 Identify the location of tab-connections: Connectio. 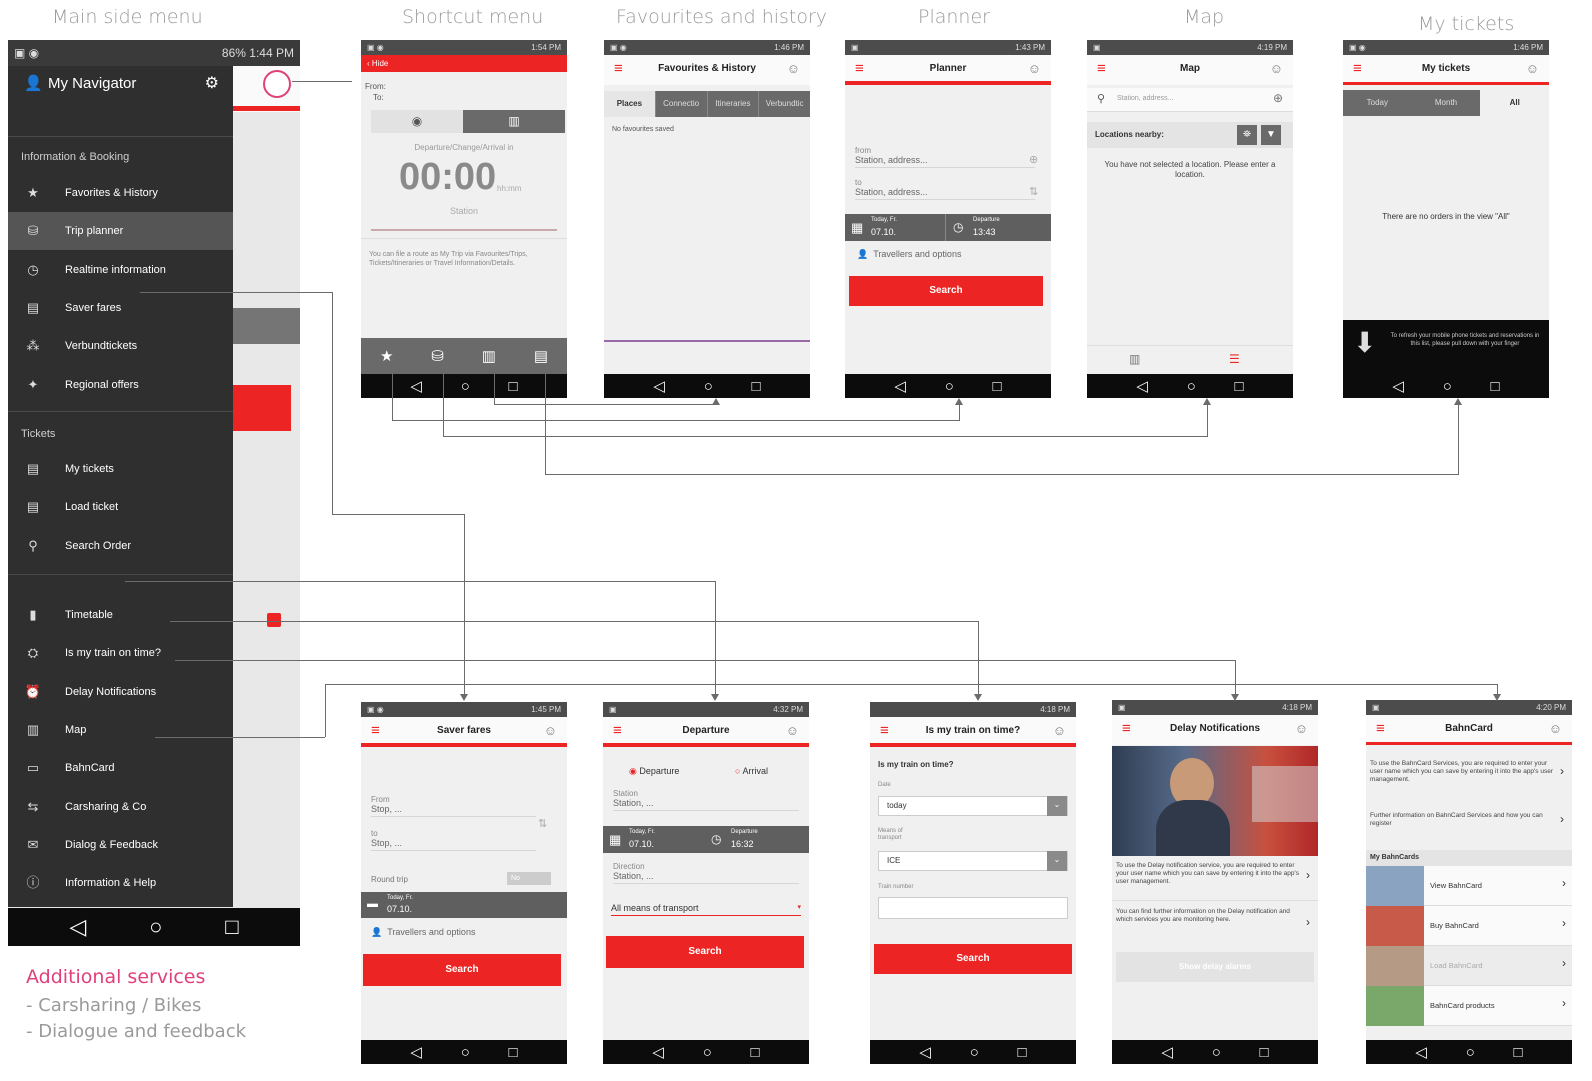
(680, 104).